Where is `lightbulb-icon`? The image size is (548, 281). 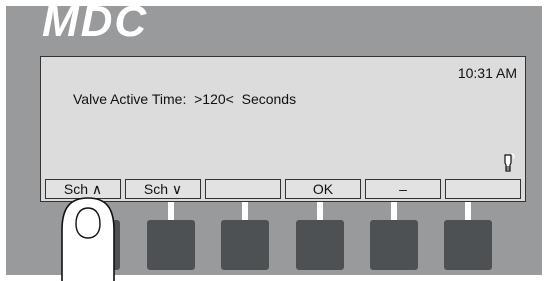 lightbulb-icon is located at coordinates (509, 162).